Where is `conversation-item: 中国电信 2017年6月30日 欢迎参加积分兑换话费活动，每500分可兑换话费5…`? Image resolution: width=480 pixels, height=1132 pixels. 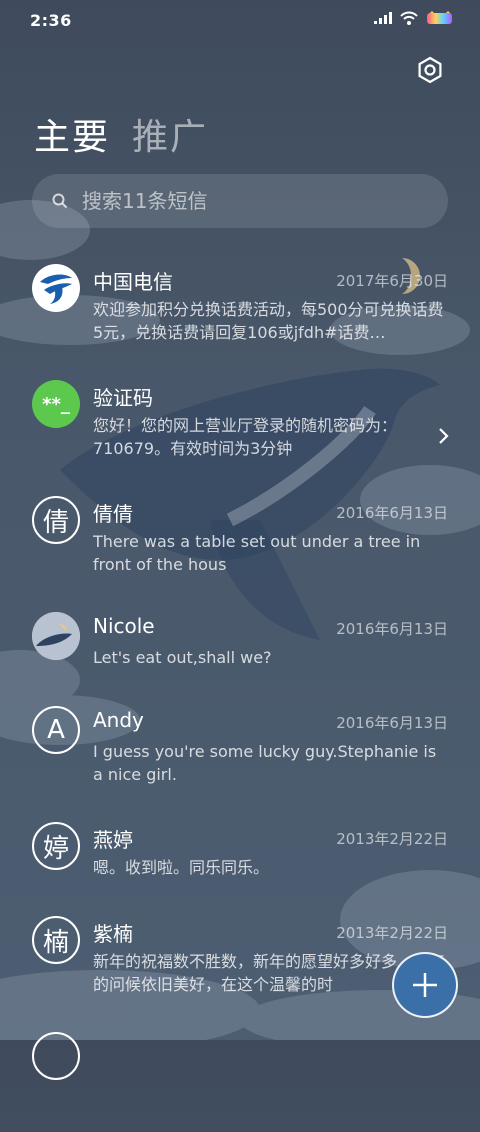
conversation-item: 中国电信 2017年6月30日 欢迎参加积分兑换话费活动，每500分可兑换话费5… is located at coordinates (240, 306).